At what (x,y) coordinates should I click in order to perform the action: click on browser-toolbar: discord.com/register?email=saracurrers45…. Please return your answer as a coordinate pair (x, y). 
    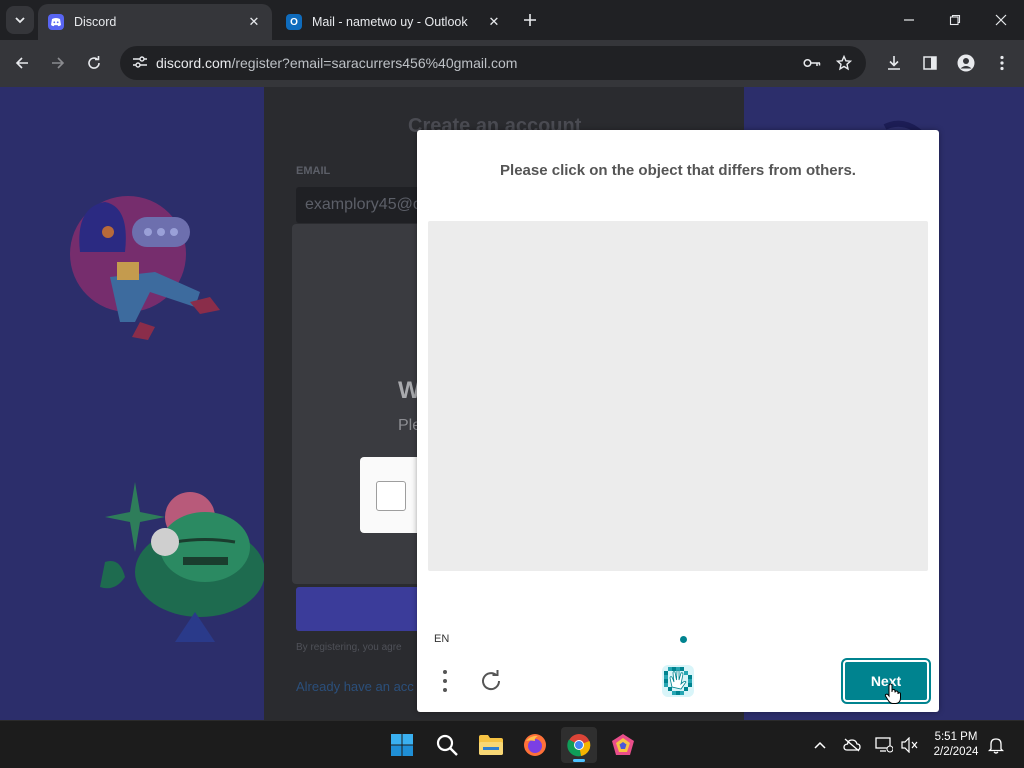
    Looking at the image, I should click on (512, 63).